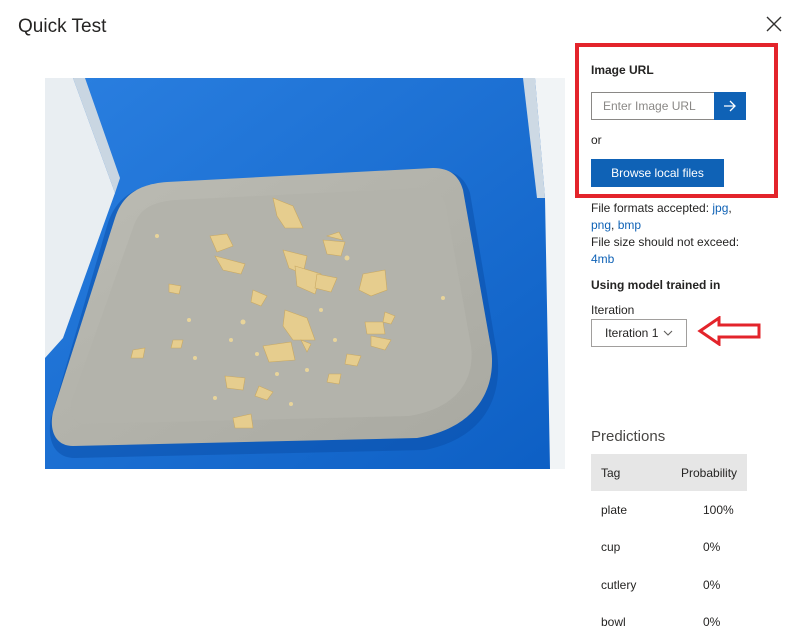 This screenshot has height=635, width=786. What do you see at coordinates (669, 619) in the screenshot?
I see `table-row: bowl 0%` at bounding box center [669, 619].